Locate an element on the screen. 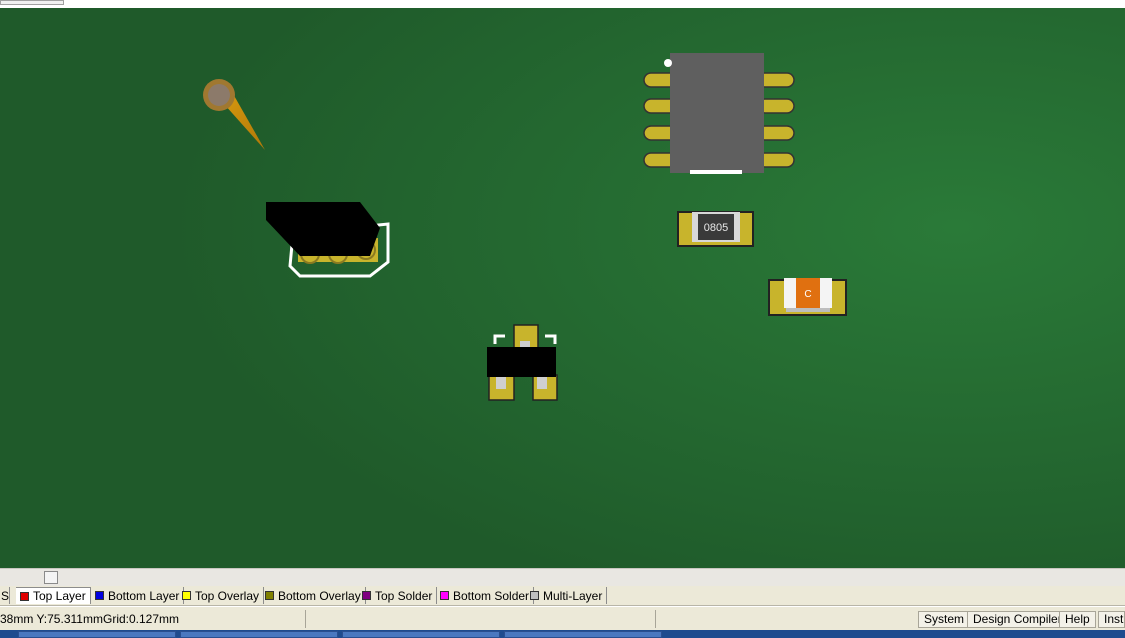  panel-button-instruments: Instr is located at coordinates (1111, 619).